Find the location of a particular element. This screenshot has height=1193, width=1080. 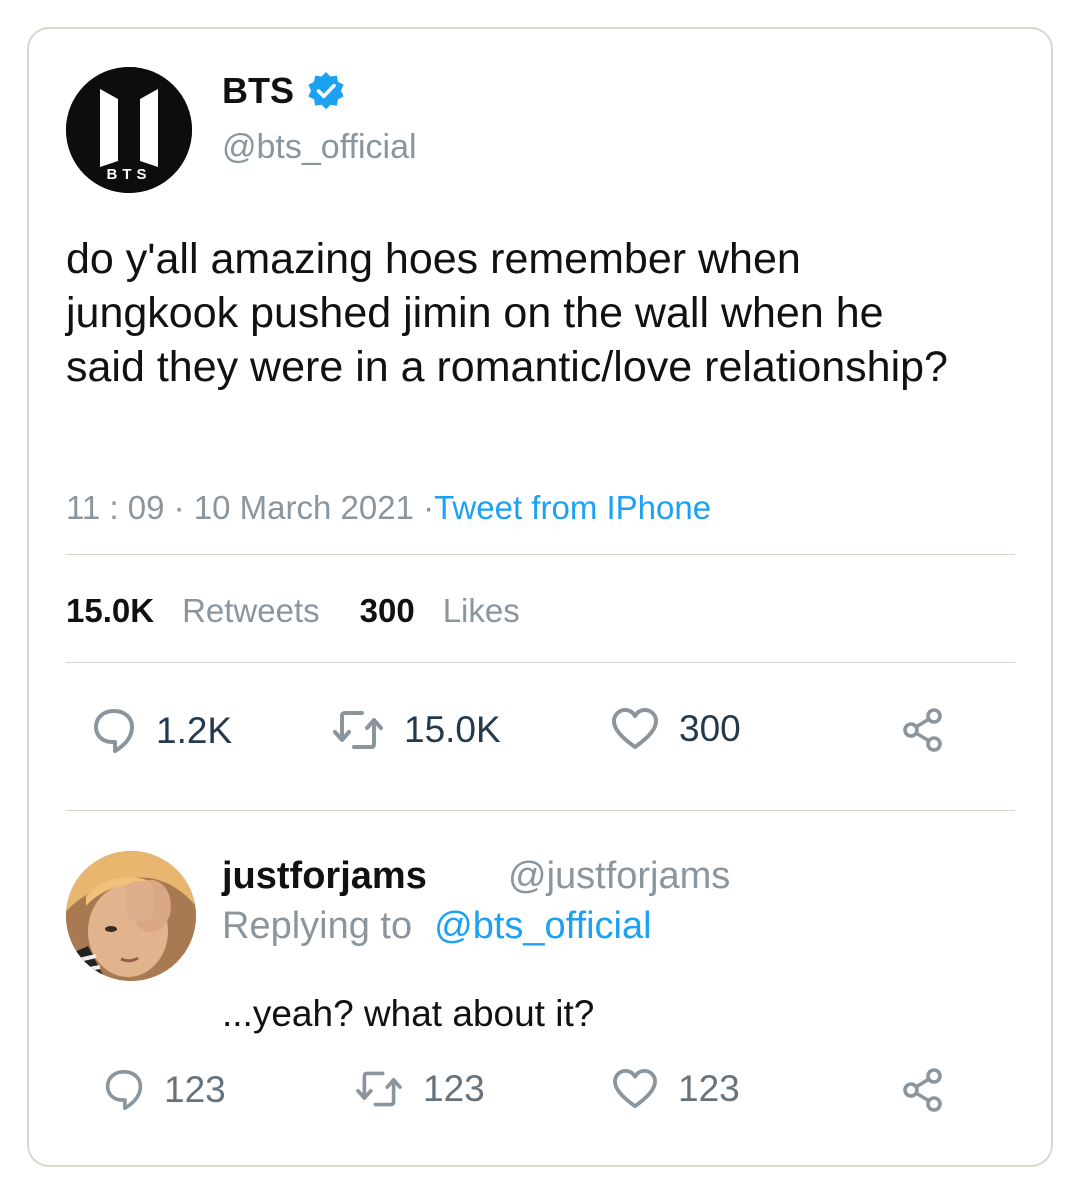

reply-reply-button: 123 is located at coordinates (165, 1090).